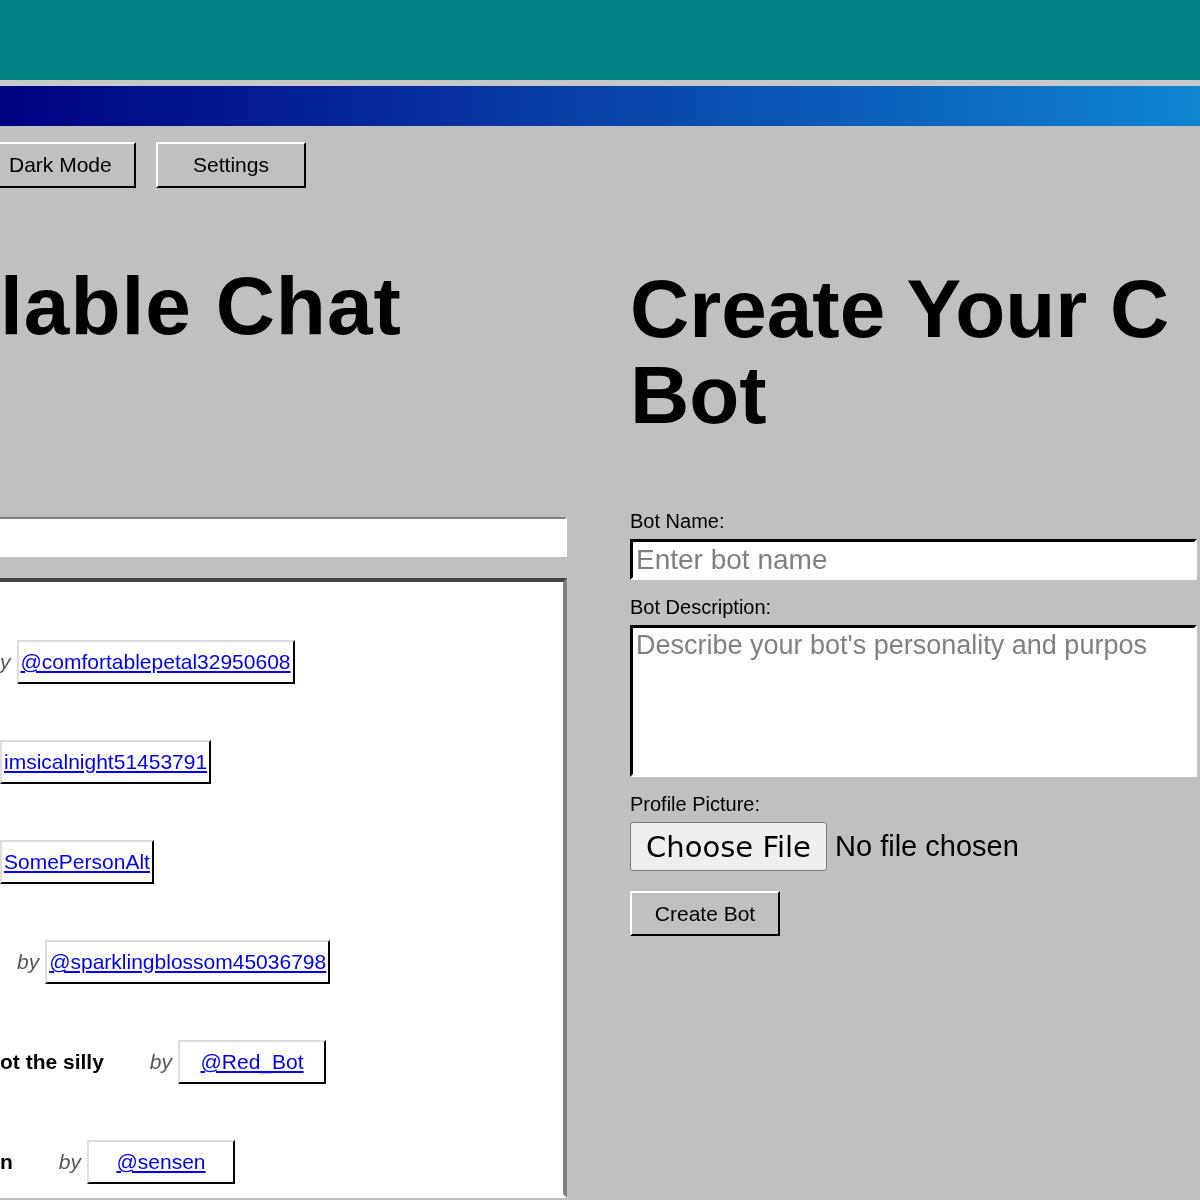 This screenshot has height=1200, width=1200. I want to click on choose-file-button: Choose File, so click(728, 846).